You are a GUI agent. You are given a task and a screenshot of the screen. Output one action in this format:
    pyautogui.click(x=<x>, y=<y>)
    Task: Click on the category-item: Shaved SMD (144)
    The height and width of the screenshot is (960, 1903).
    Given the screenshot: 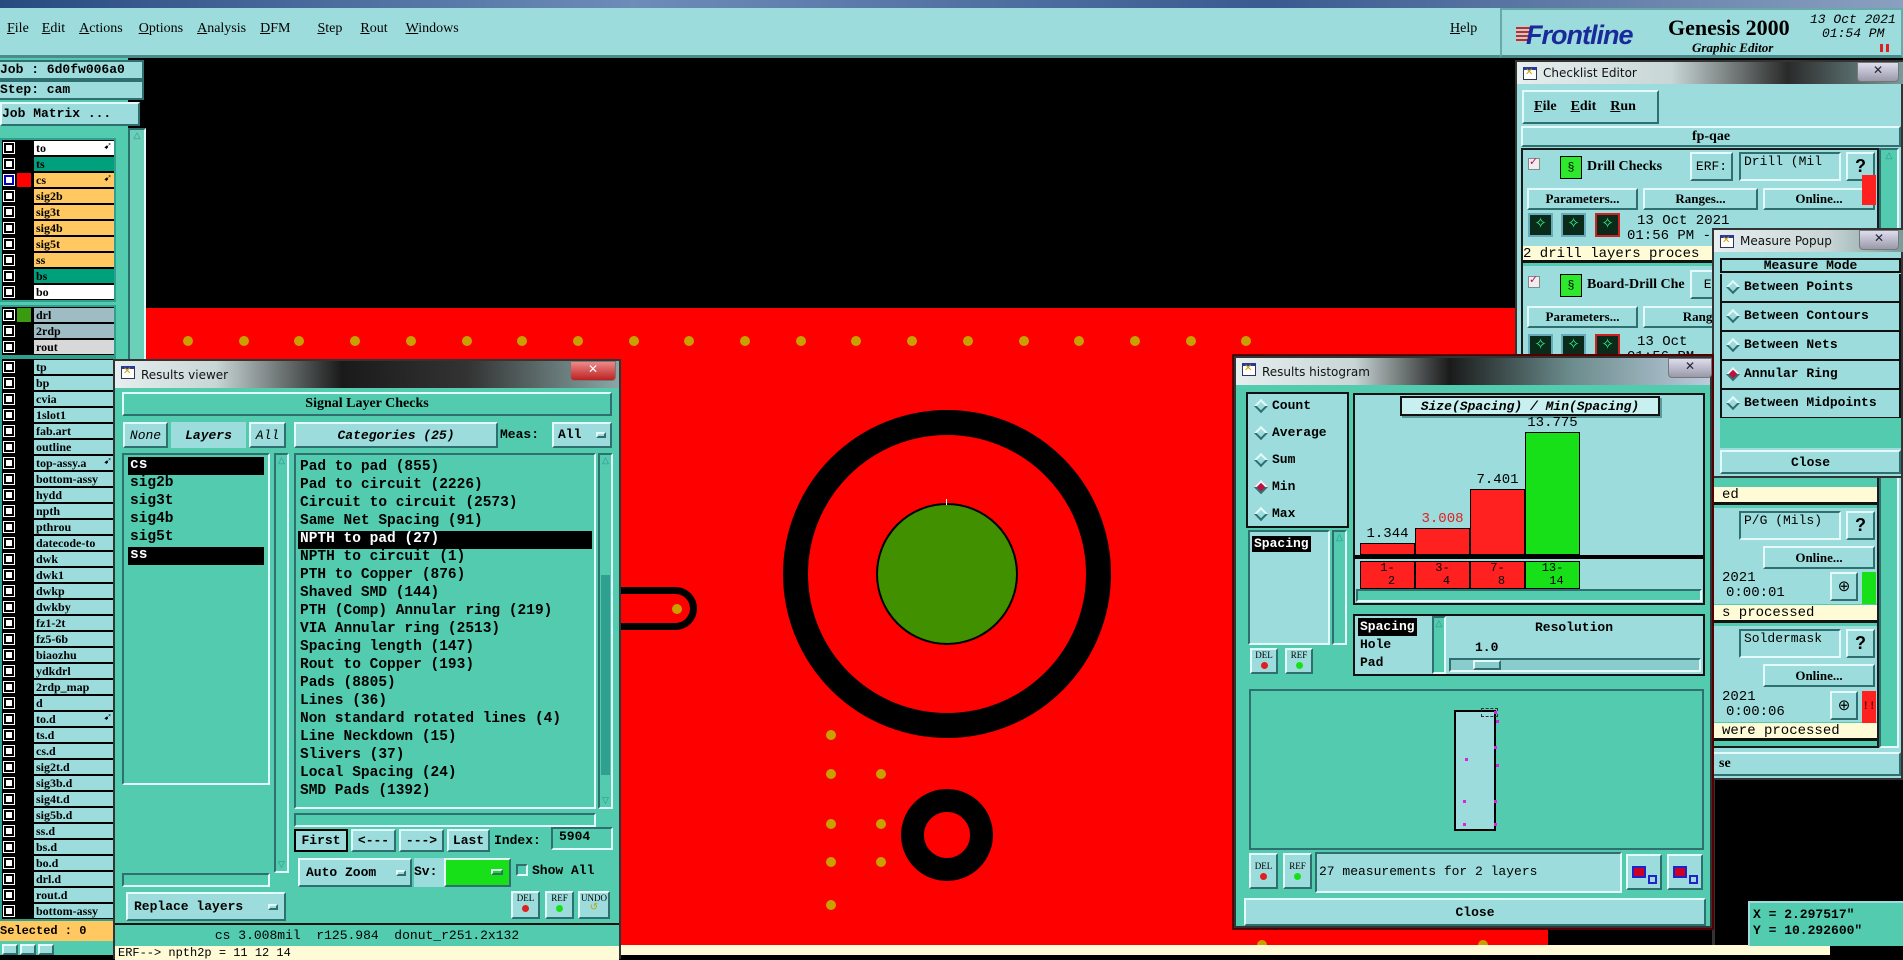 What is the action you would take?
    pyautogui.click(x=445, y=594)
    